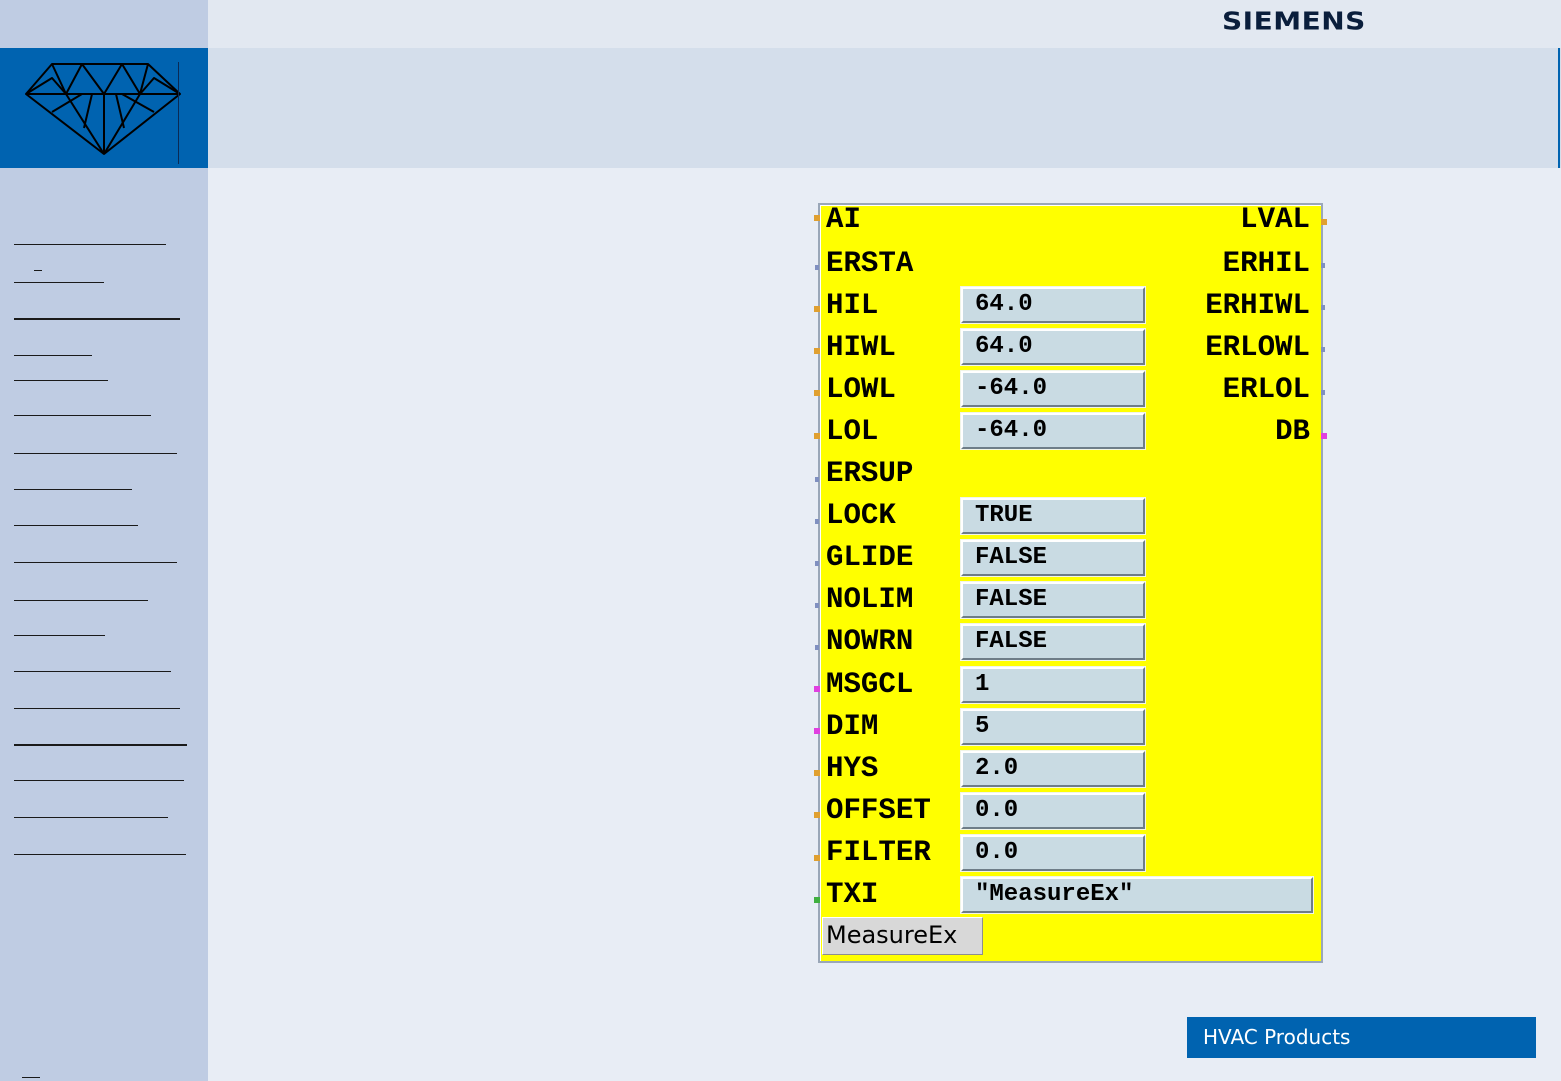  I want to click on msgcl-value-field: 1, so click(1053, 685).